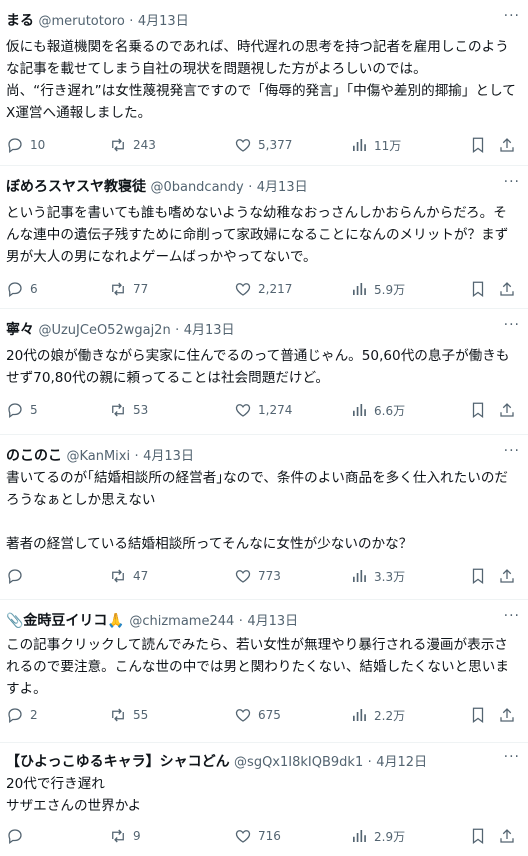  Describe the element at coordinates (34, 289) in the screenshot. I see `reply-count: 6` at that location.